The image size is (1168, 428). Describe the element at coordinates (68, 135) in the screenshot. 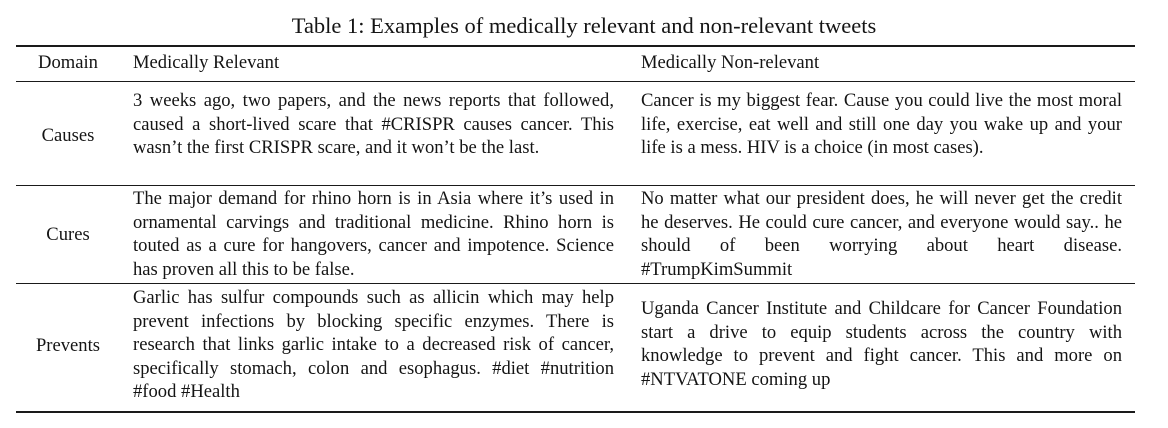

I see `domain-causes: Causes` at that location.